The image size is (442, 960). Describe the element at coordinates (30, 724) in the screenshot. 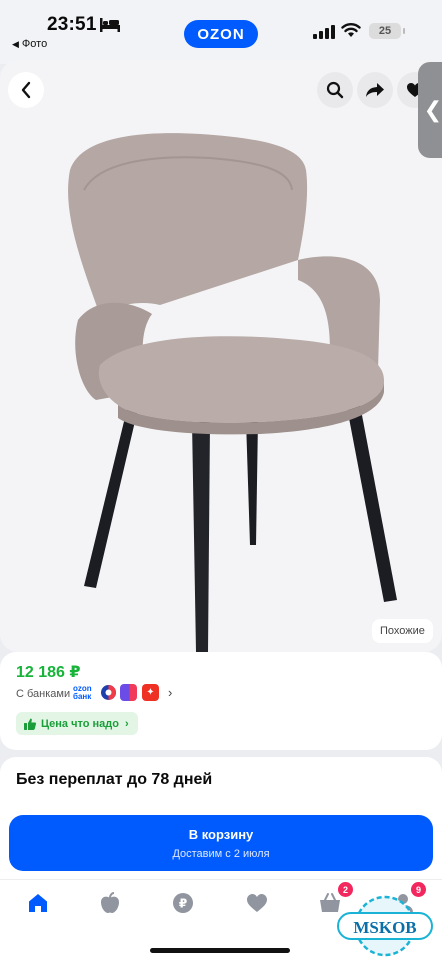

I see `thumbs-up-icon` at that location.